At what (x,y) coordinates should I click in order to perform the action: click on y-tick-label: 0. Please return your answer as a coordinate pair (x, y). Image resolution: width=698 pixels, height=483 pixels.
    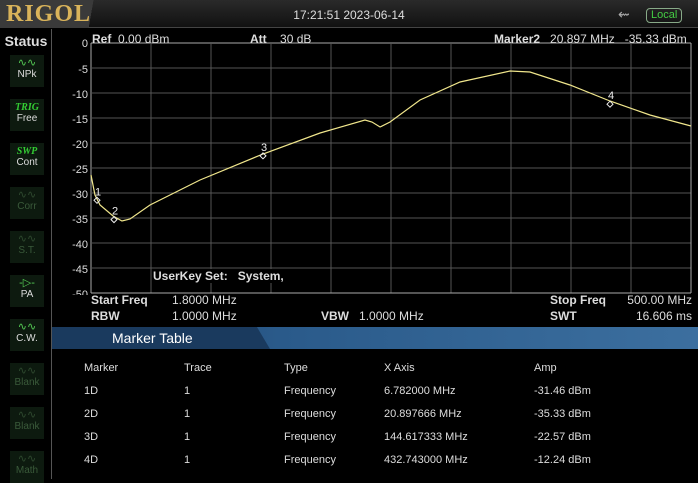
    Looking at the image, I should click on (85, 44).